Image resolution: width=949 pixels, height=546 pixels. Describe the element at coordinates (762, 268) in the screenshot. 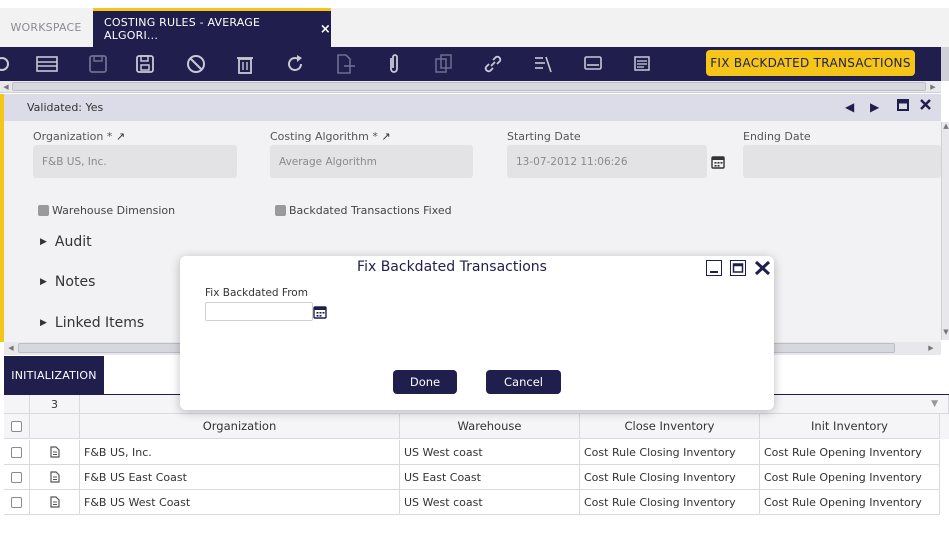

I see `close-dialog-icon` at that location.